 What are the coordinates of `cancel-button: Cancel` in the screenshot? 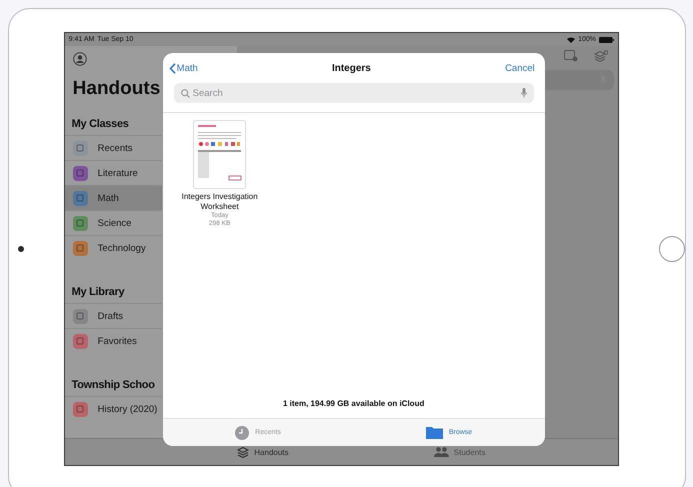 It's located at (520, 68).